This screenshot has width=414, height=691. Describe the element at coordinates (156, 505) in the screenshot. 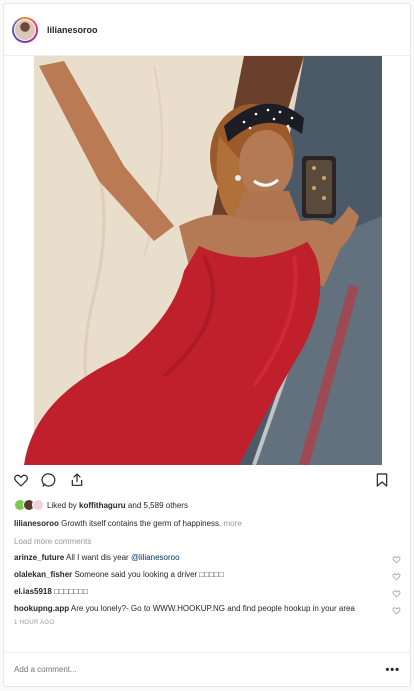

I see `likes-count: and 5,589 others` at that location.